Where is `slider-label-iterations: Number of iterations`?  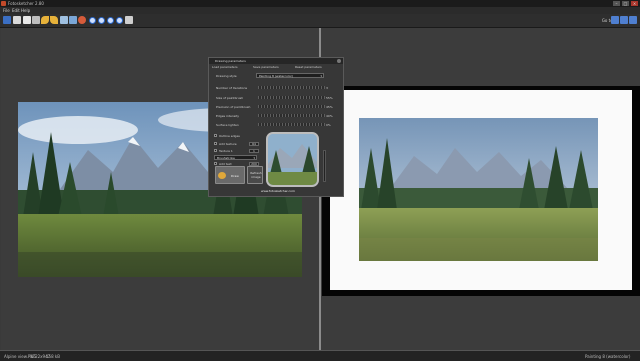 slider-label-iterations: Number of iterations is located at coordinates (232, 88).